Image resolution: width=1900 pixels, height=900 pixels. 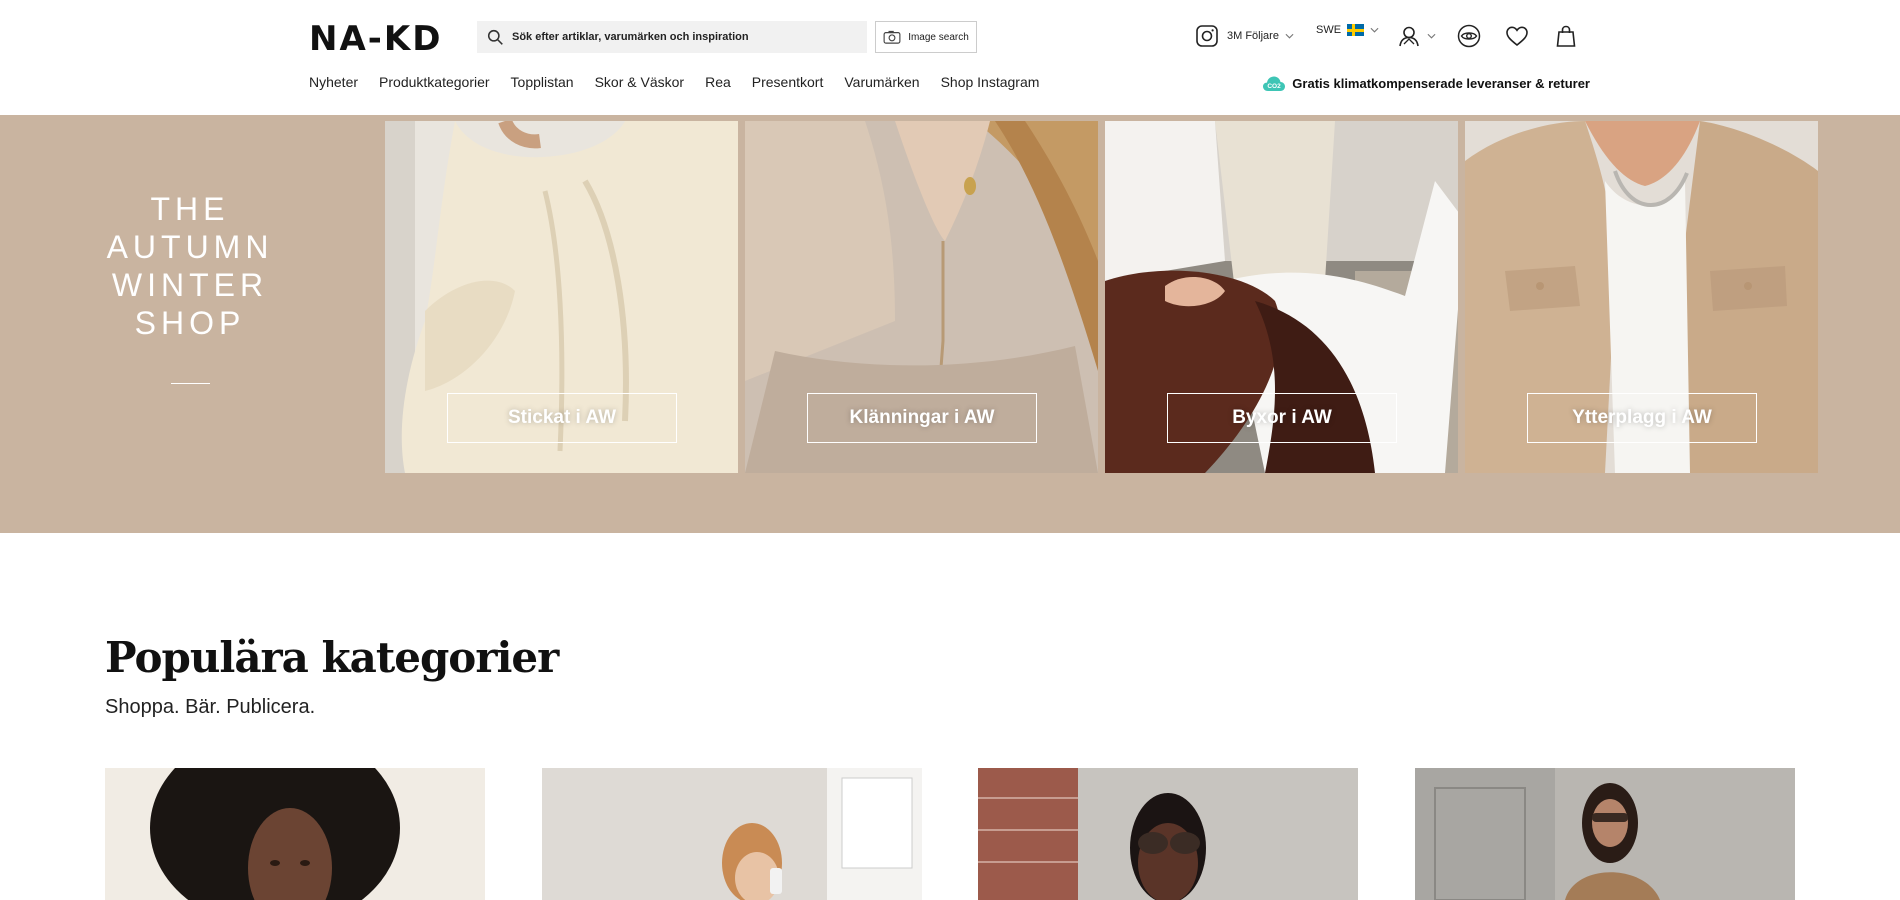 What do you see at coordinates (210, 707) in the screenshot?
I see `popular-categories-subtitle: Shoppa. Bär. Publicera.` at bounding box center [210, 707].